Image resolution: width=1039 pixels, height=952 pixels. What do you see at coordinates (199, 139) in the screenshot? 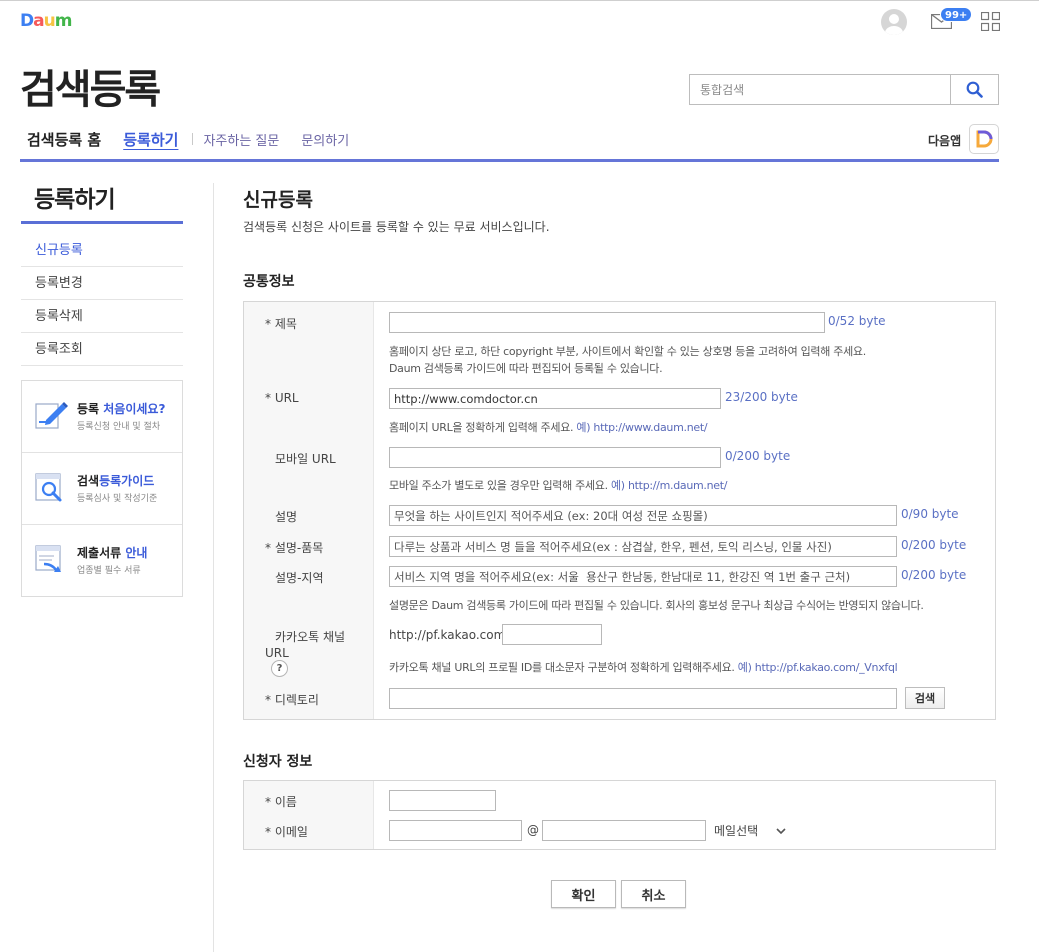
I see `main-tabs: 검색등록 홈 등록하기 자주하는 질문 문의하기` at bounding box center [199, 139].